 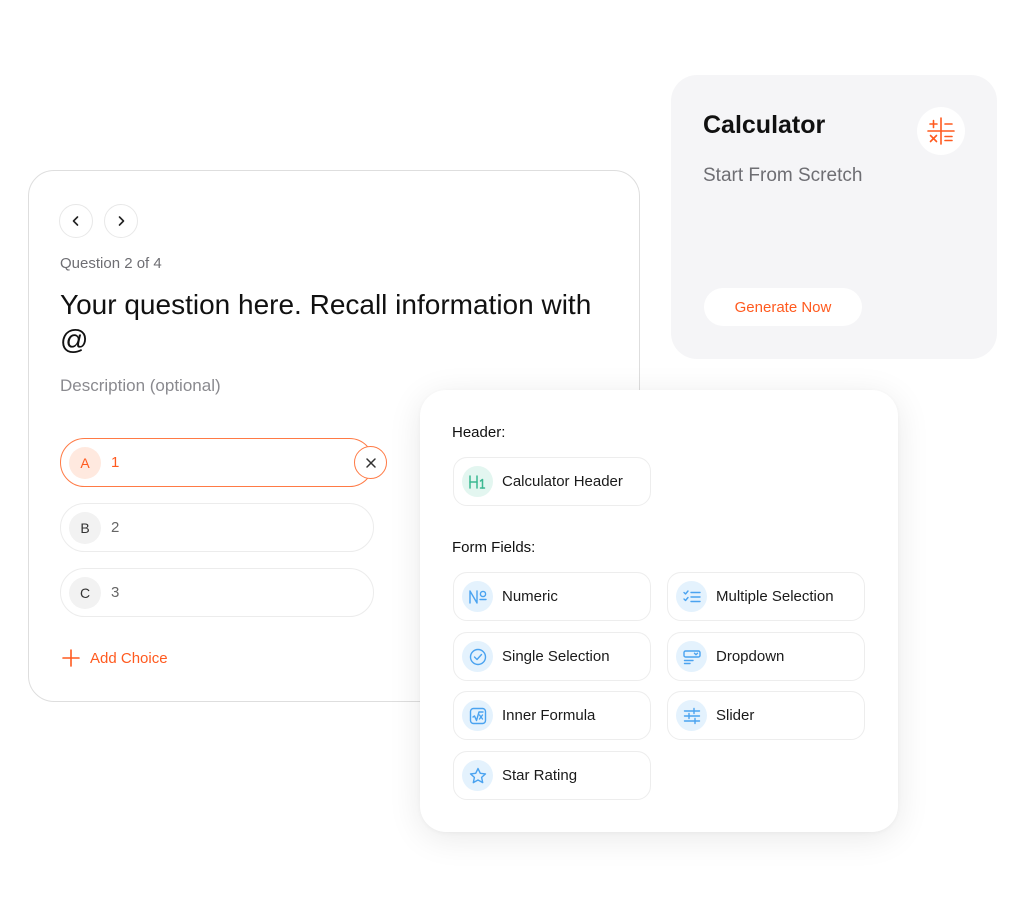 What do you see at coordinates (477, 775) in the screenshot?
I see `star-icon` at bounding box center [477, 775].